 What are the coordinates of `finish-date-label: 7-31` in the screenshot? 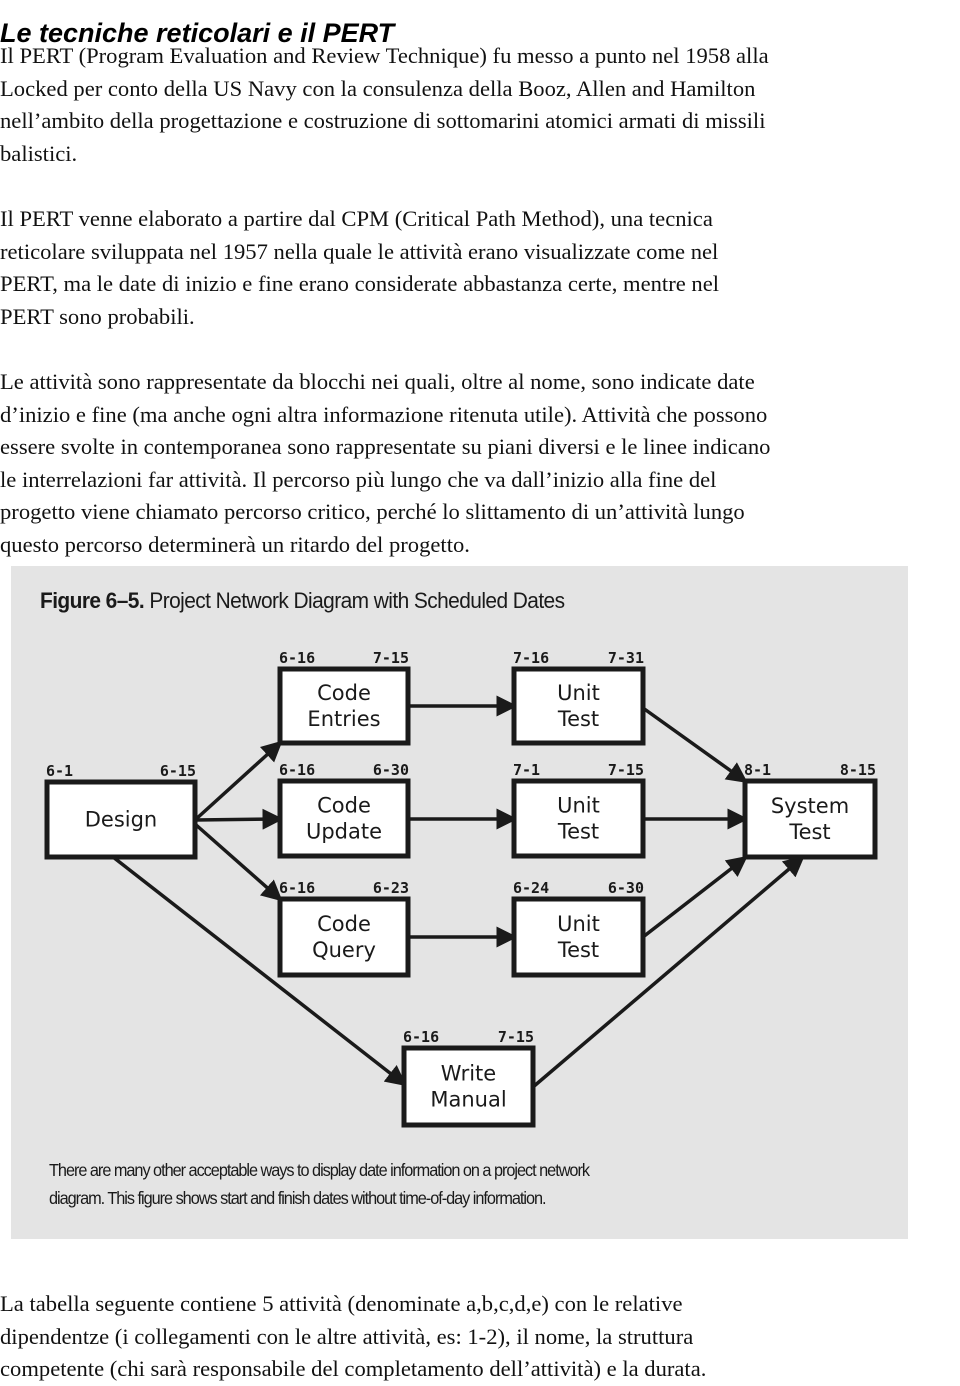 It's located at (626, 658).